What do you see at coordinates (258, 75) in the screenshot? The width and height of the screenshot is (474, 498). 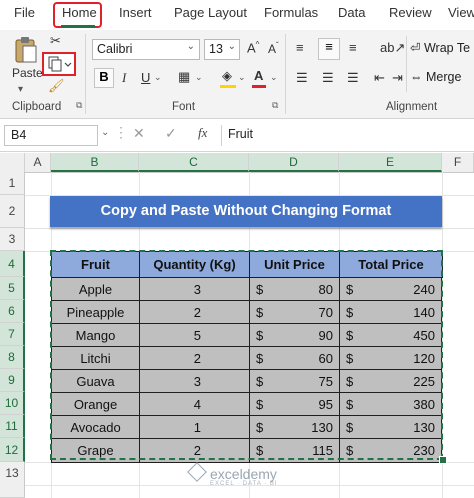 I see `font-color-icon: A` at bounding box center [258, 75].